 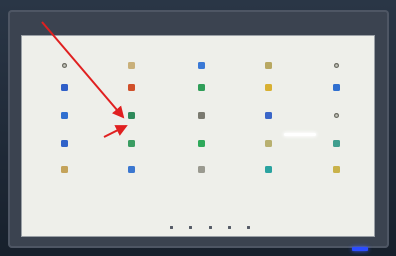 I want to click on annotation-arrows, so click(x=84, y=79).